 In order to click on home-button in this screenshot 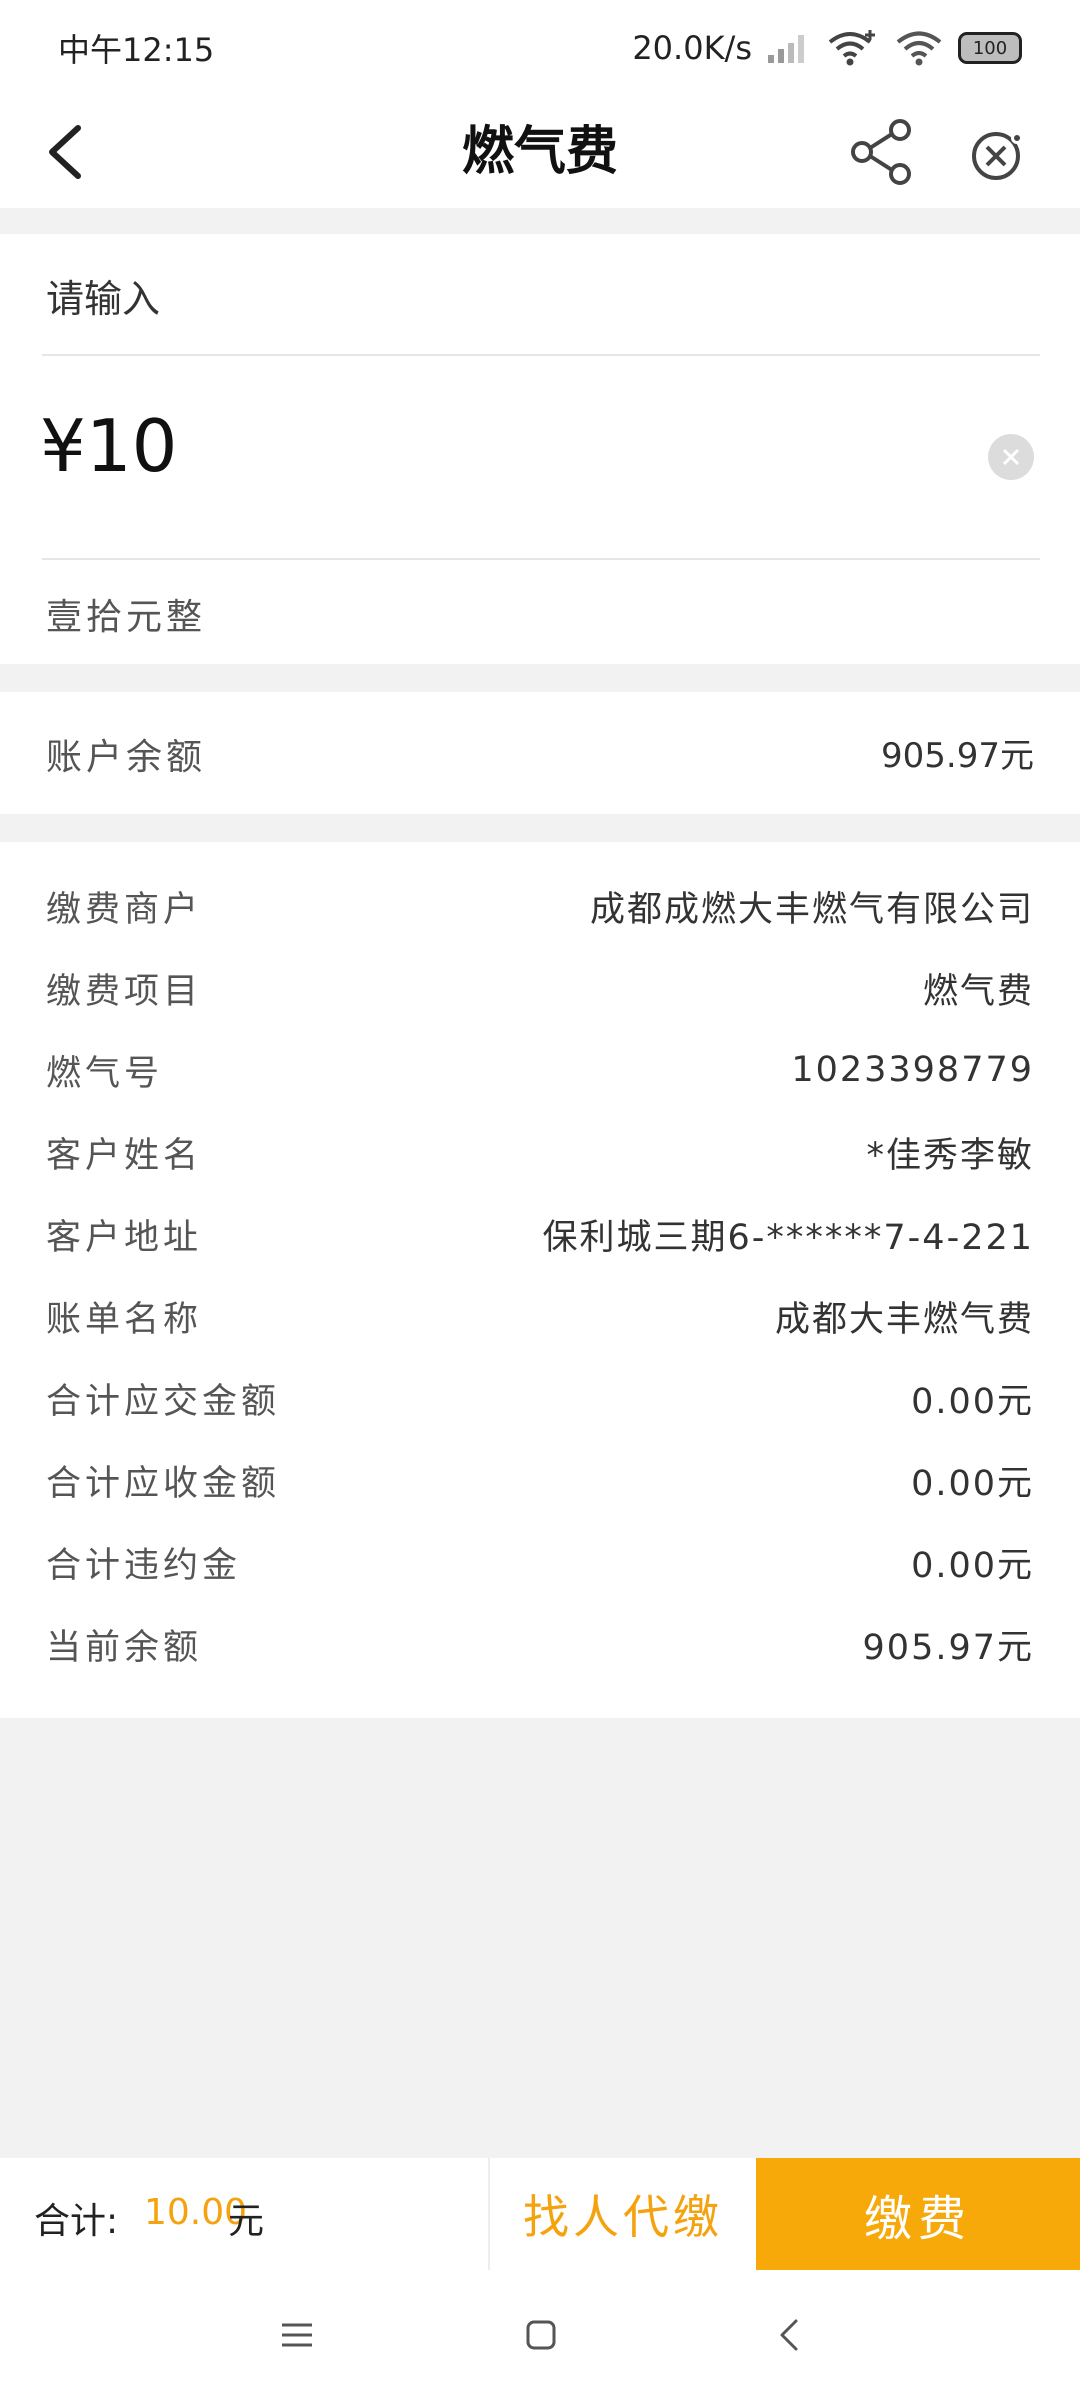, I will do `click(541, 2335)`.